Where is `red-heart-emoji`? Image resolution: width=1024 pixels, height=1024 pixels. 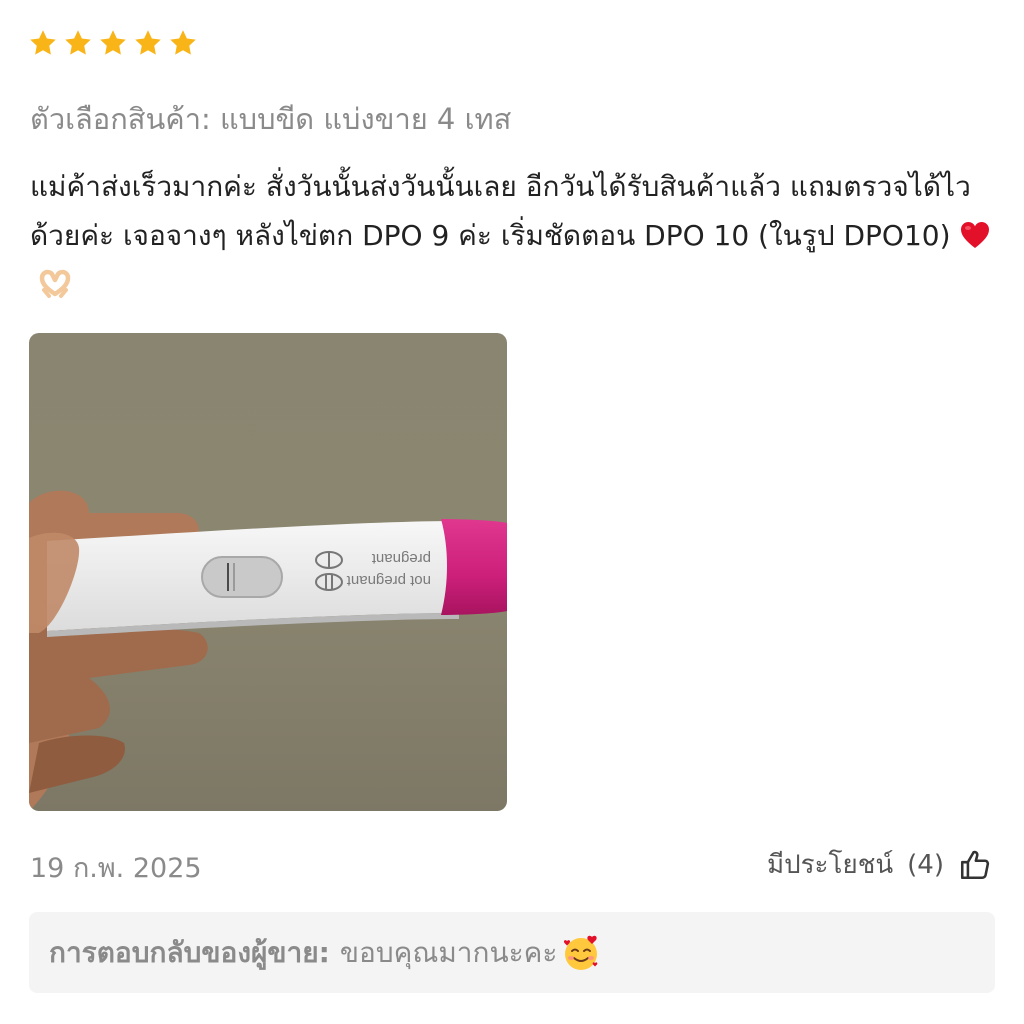
red-heart-emoji is located at coordinates (975, 235).